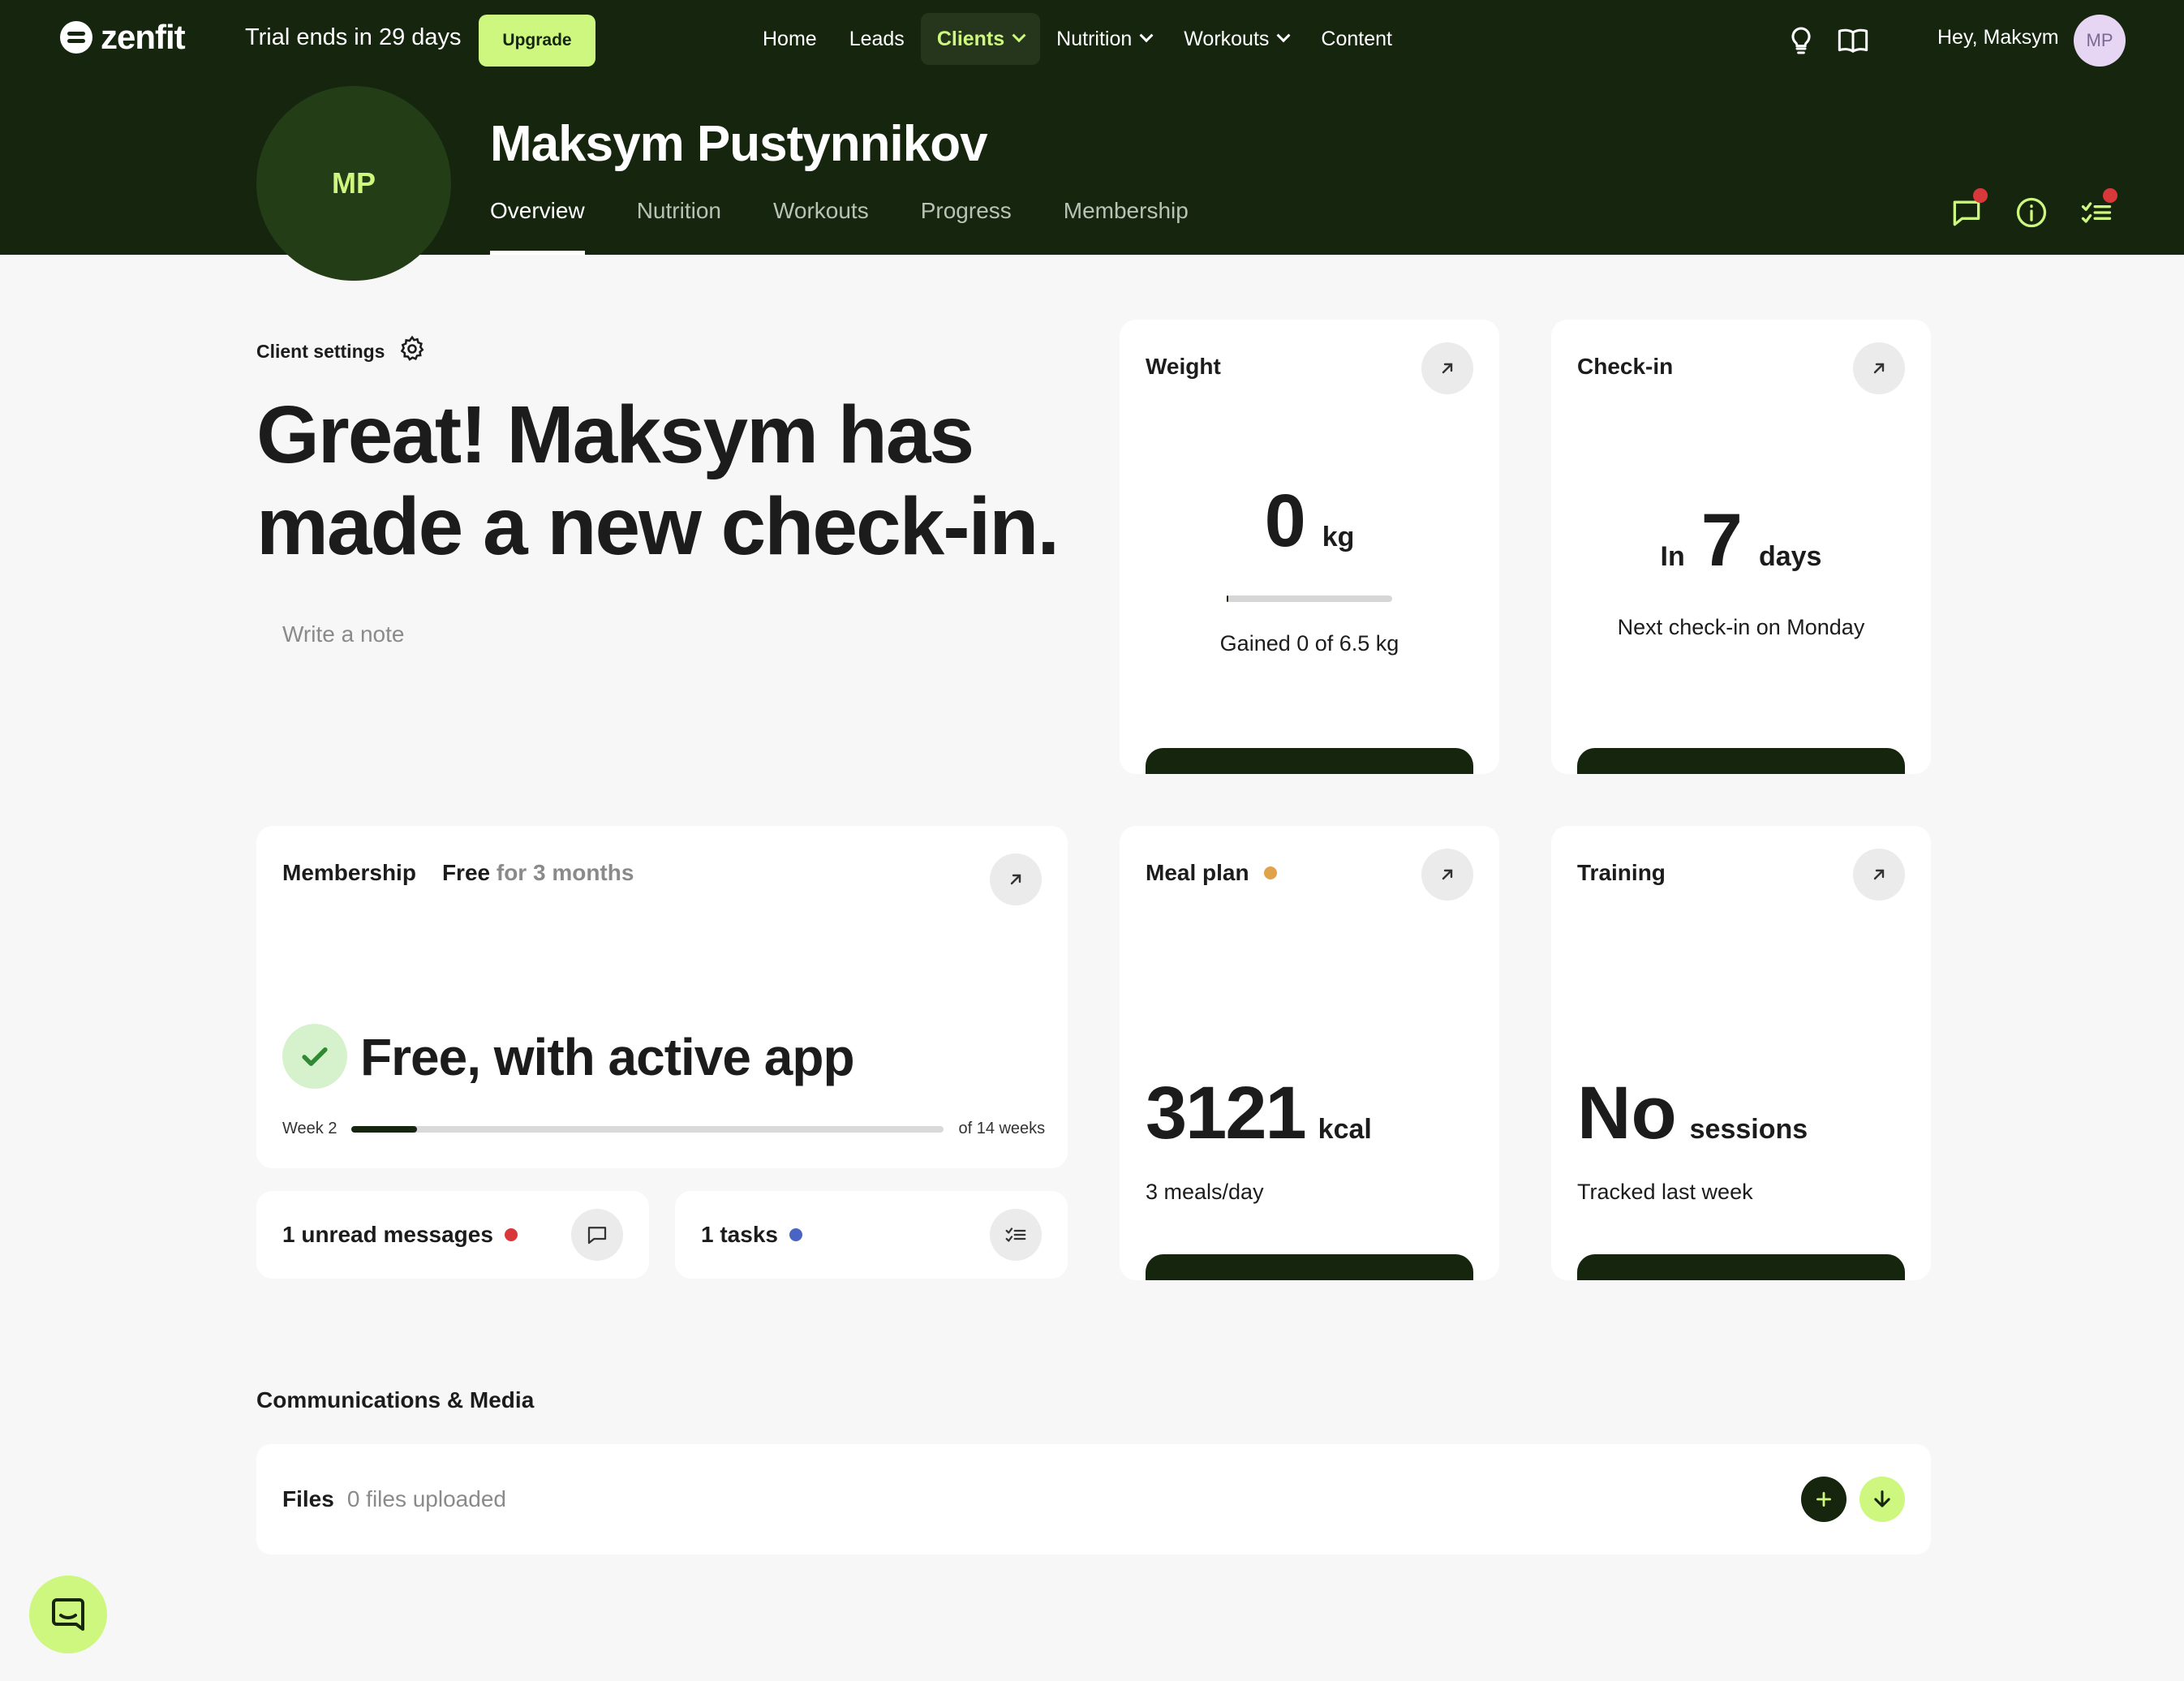  What do you see at coordinates (396, 1399) in the screenshot?
I see `comms-section-title: Communications & Media` at bounding box center [396, 1399].